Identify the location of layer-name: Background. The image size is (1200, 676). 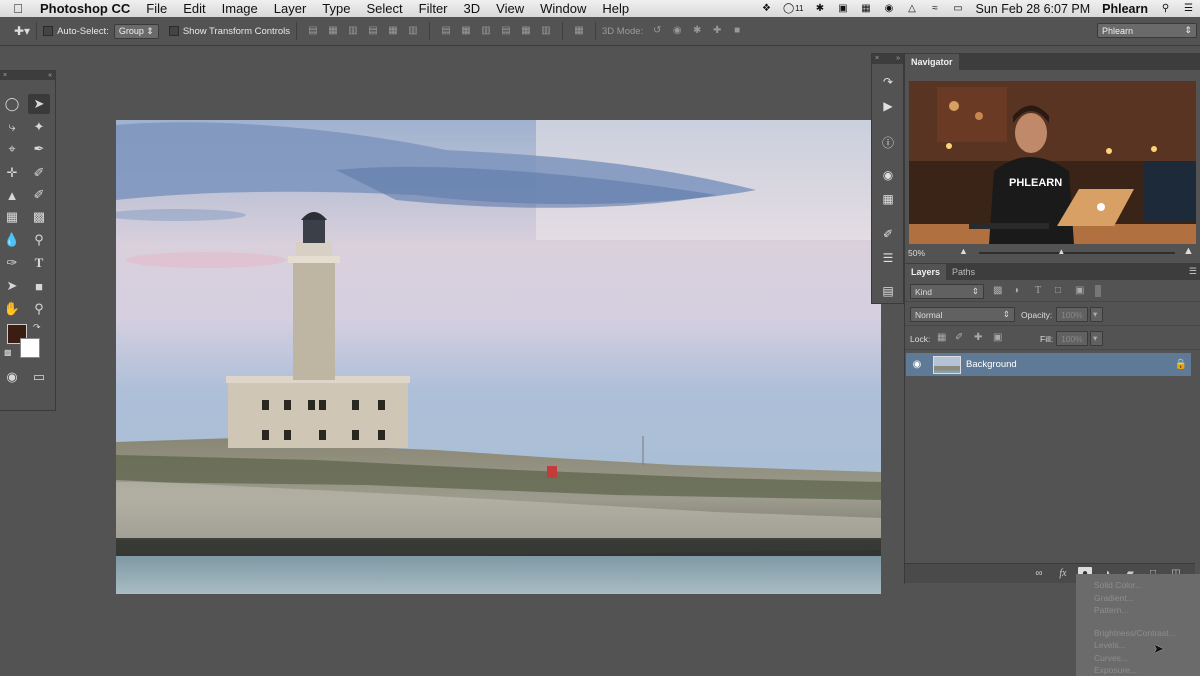
(1068, 364).